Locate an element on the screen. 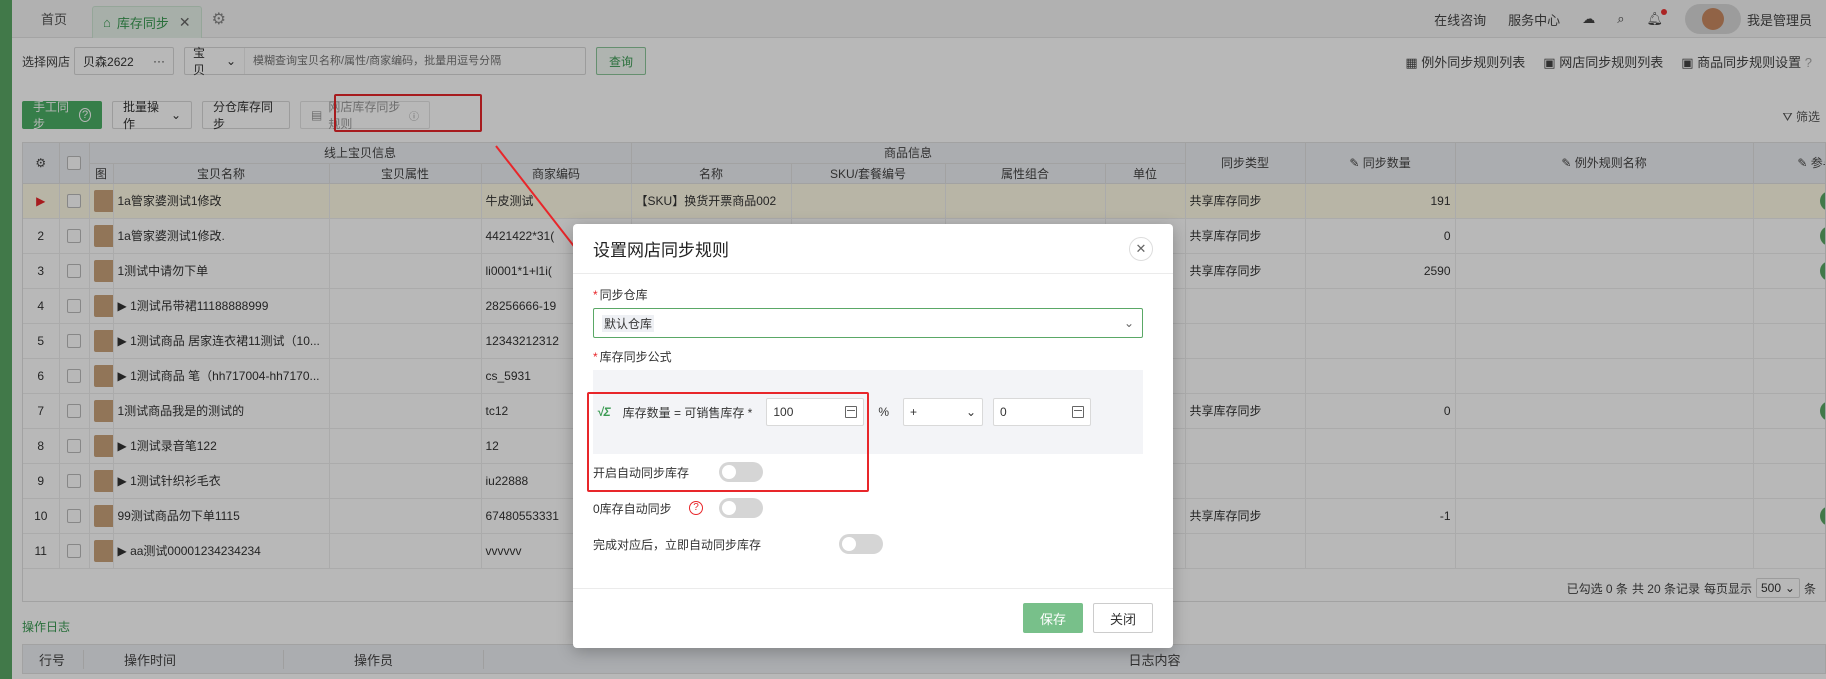 The image size is (1826, 679). auto-sync-after-match-row: 完成对应后，立即自动同步库存 is located at coordinates (738, 544).